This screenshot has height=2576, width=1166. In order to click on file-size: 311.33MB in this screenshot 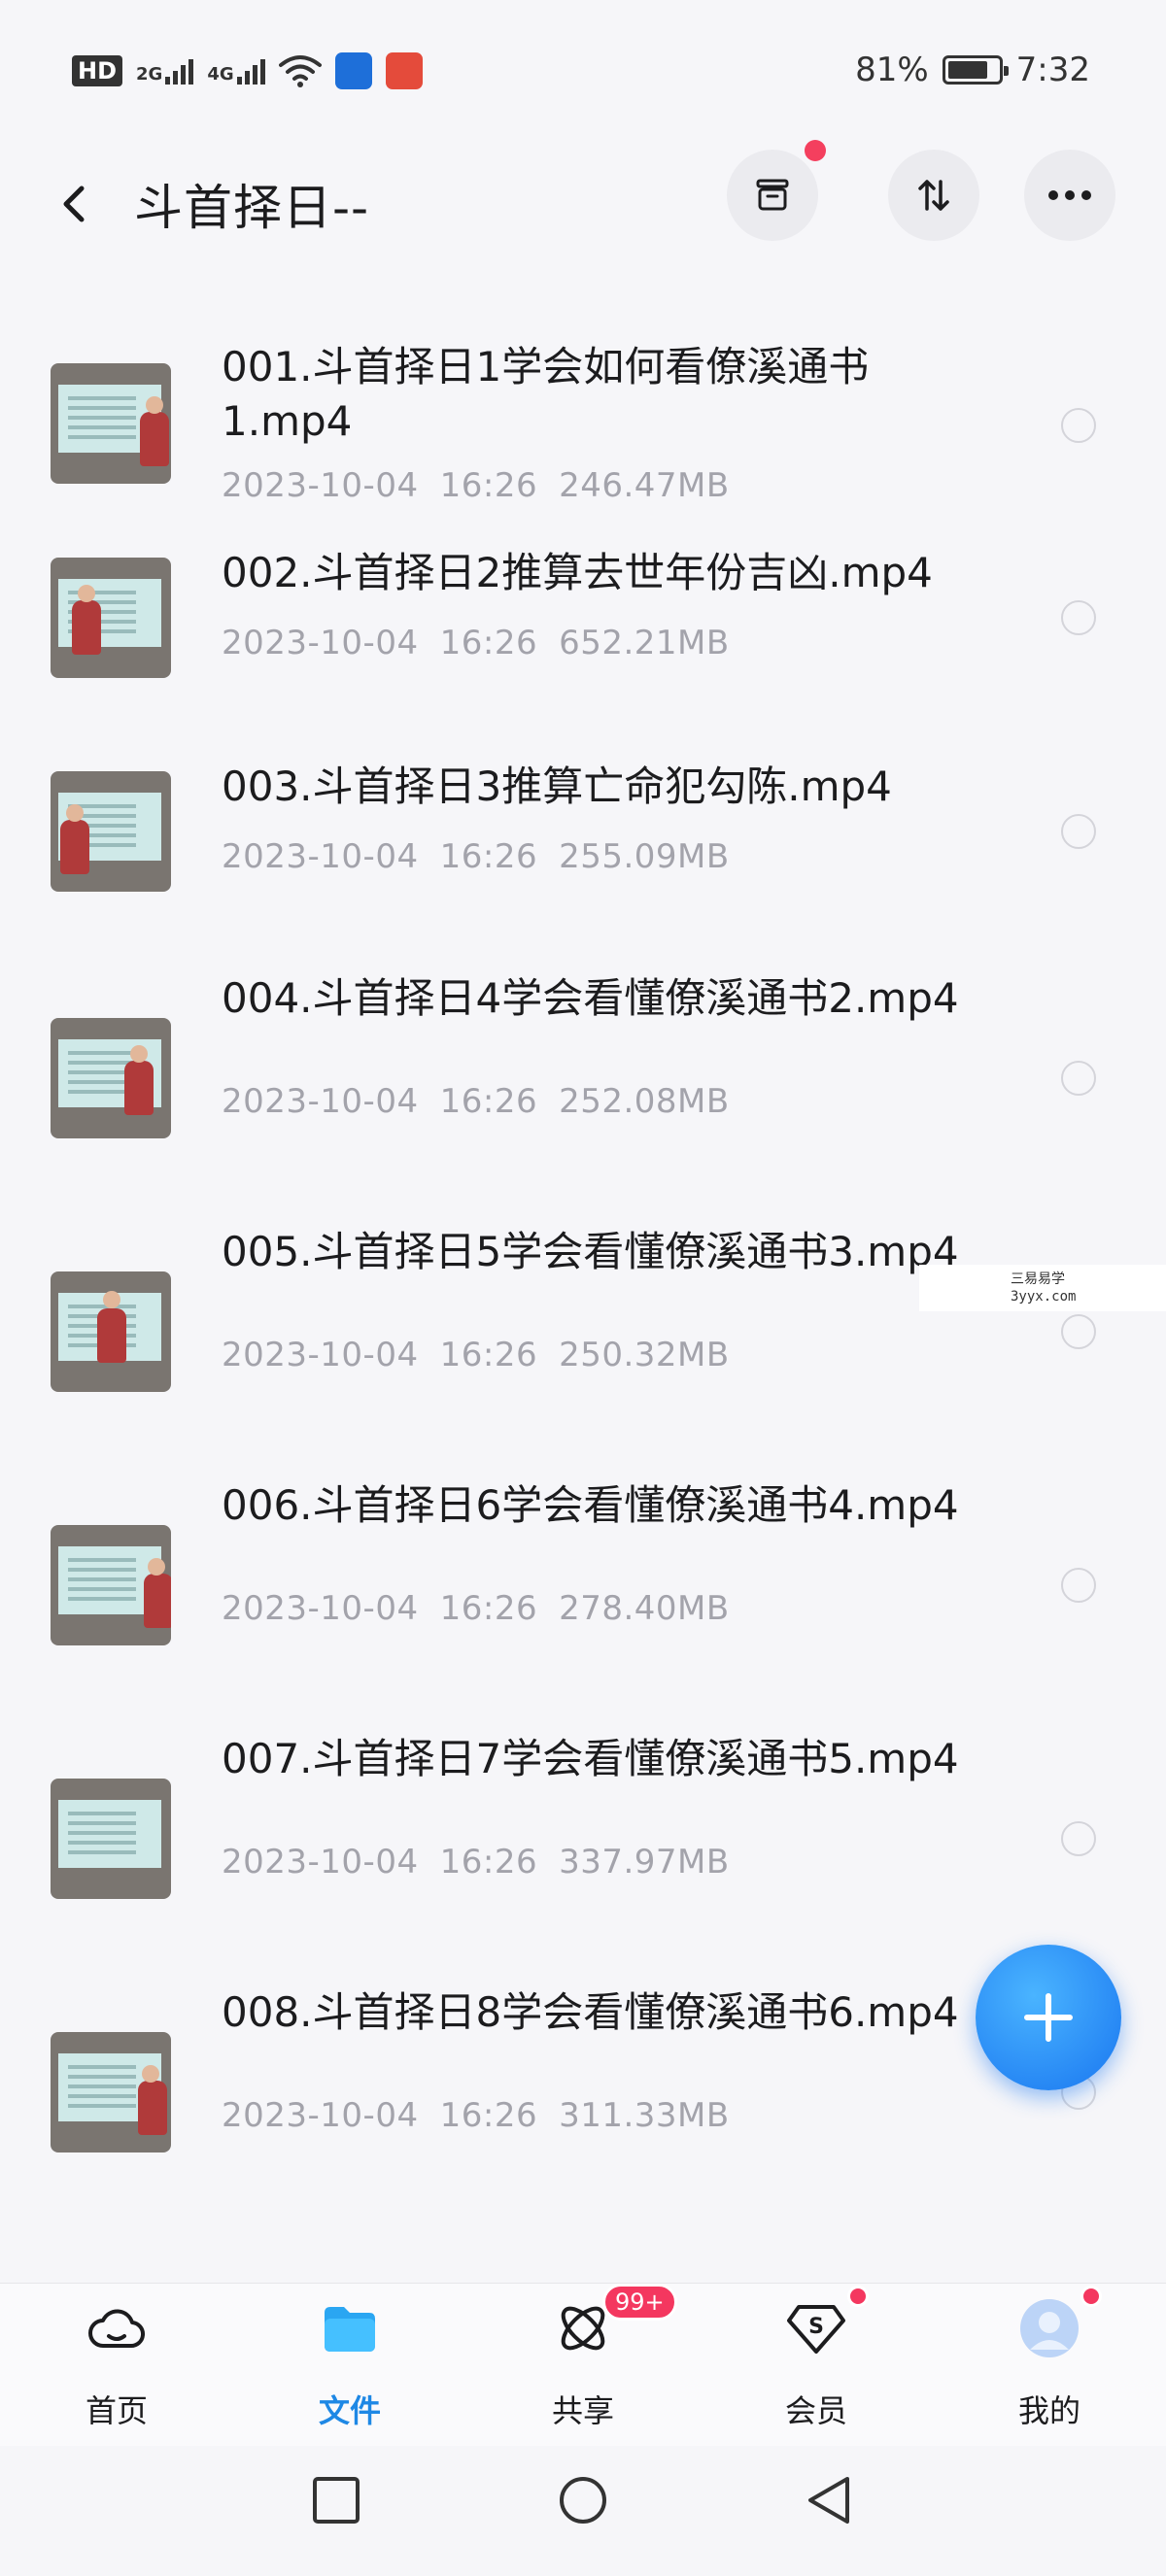, I will do `click(644, 2115)`.